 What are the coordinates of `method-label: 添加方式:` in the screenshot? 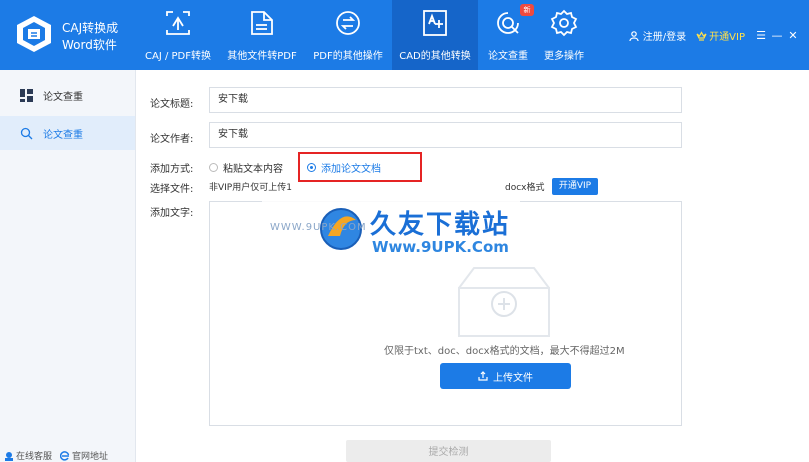 It's located at (172, 169).